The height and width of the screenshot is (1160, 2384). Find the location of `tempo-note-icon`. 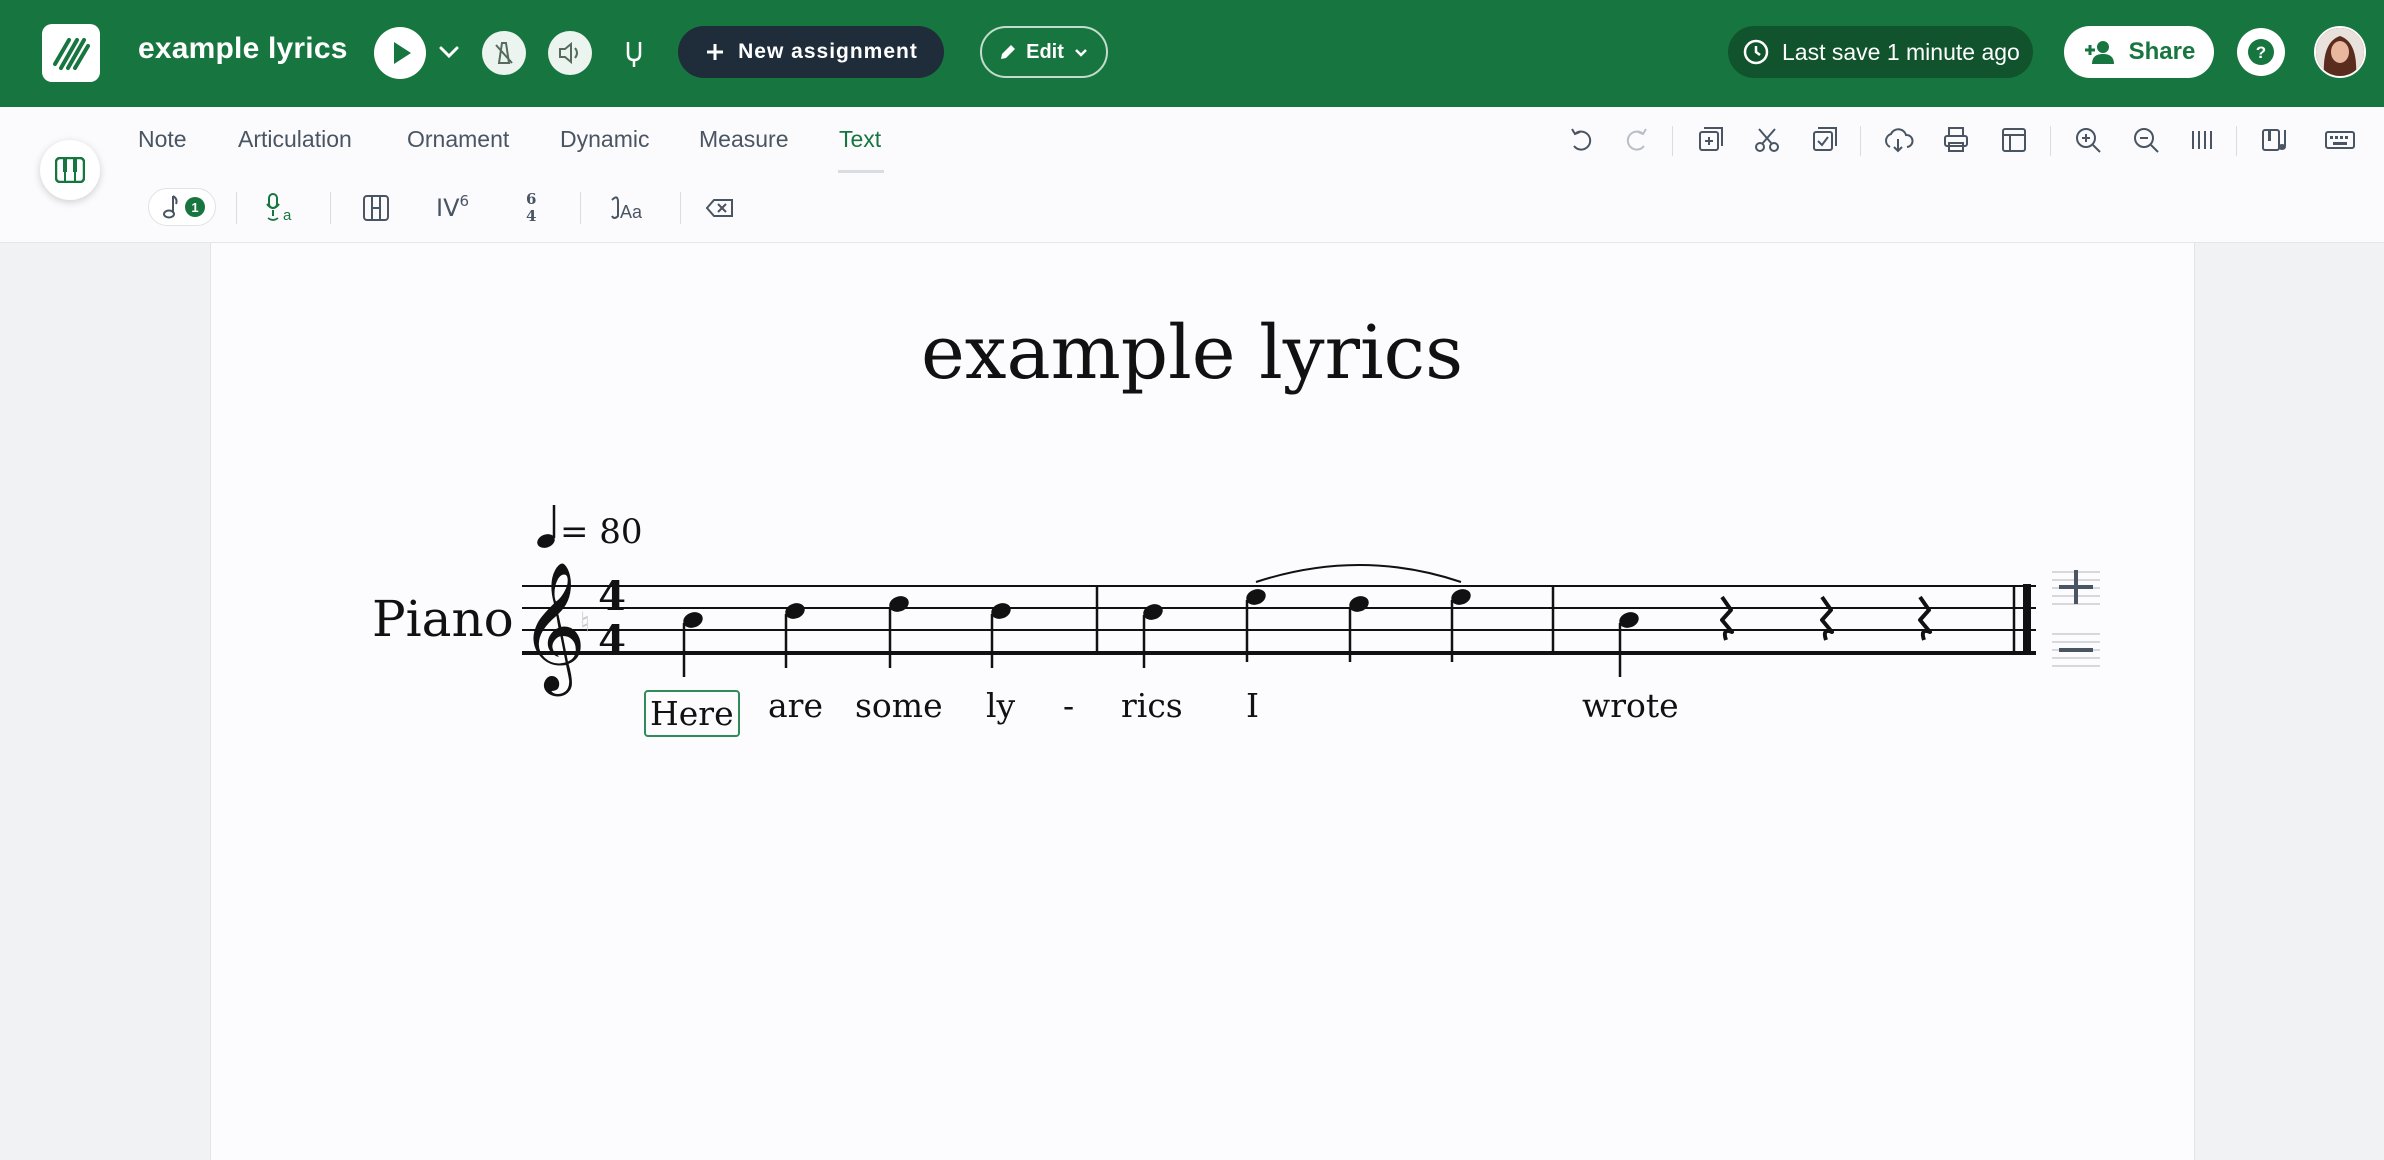

tempo-note-icon is located at coordinates (546, 526).